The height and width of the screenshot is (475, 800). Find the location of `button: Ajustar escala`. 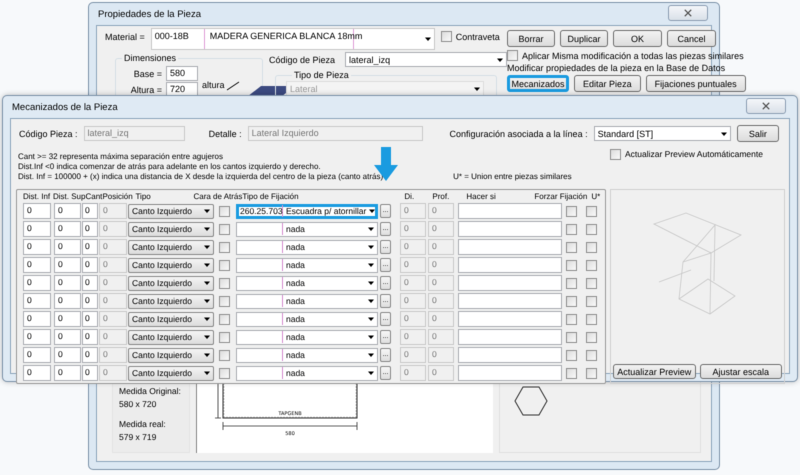

button: Ajustar escala is located at coordinates (741, 371).